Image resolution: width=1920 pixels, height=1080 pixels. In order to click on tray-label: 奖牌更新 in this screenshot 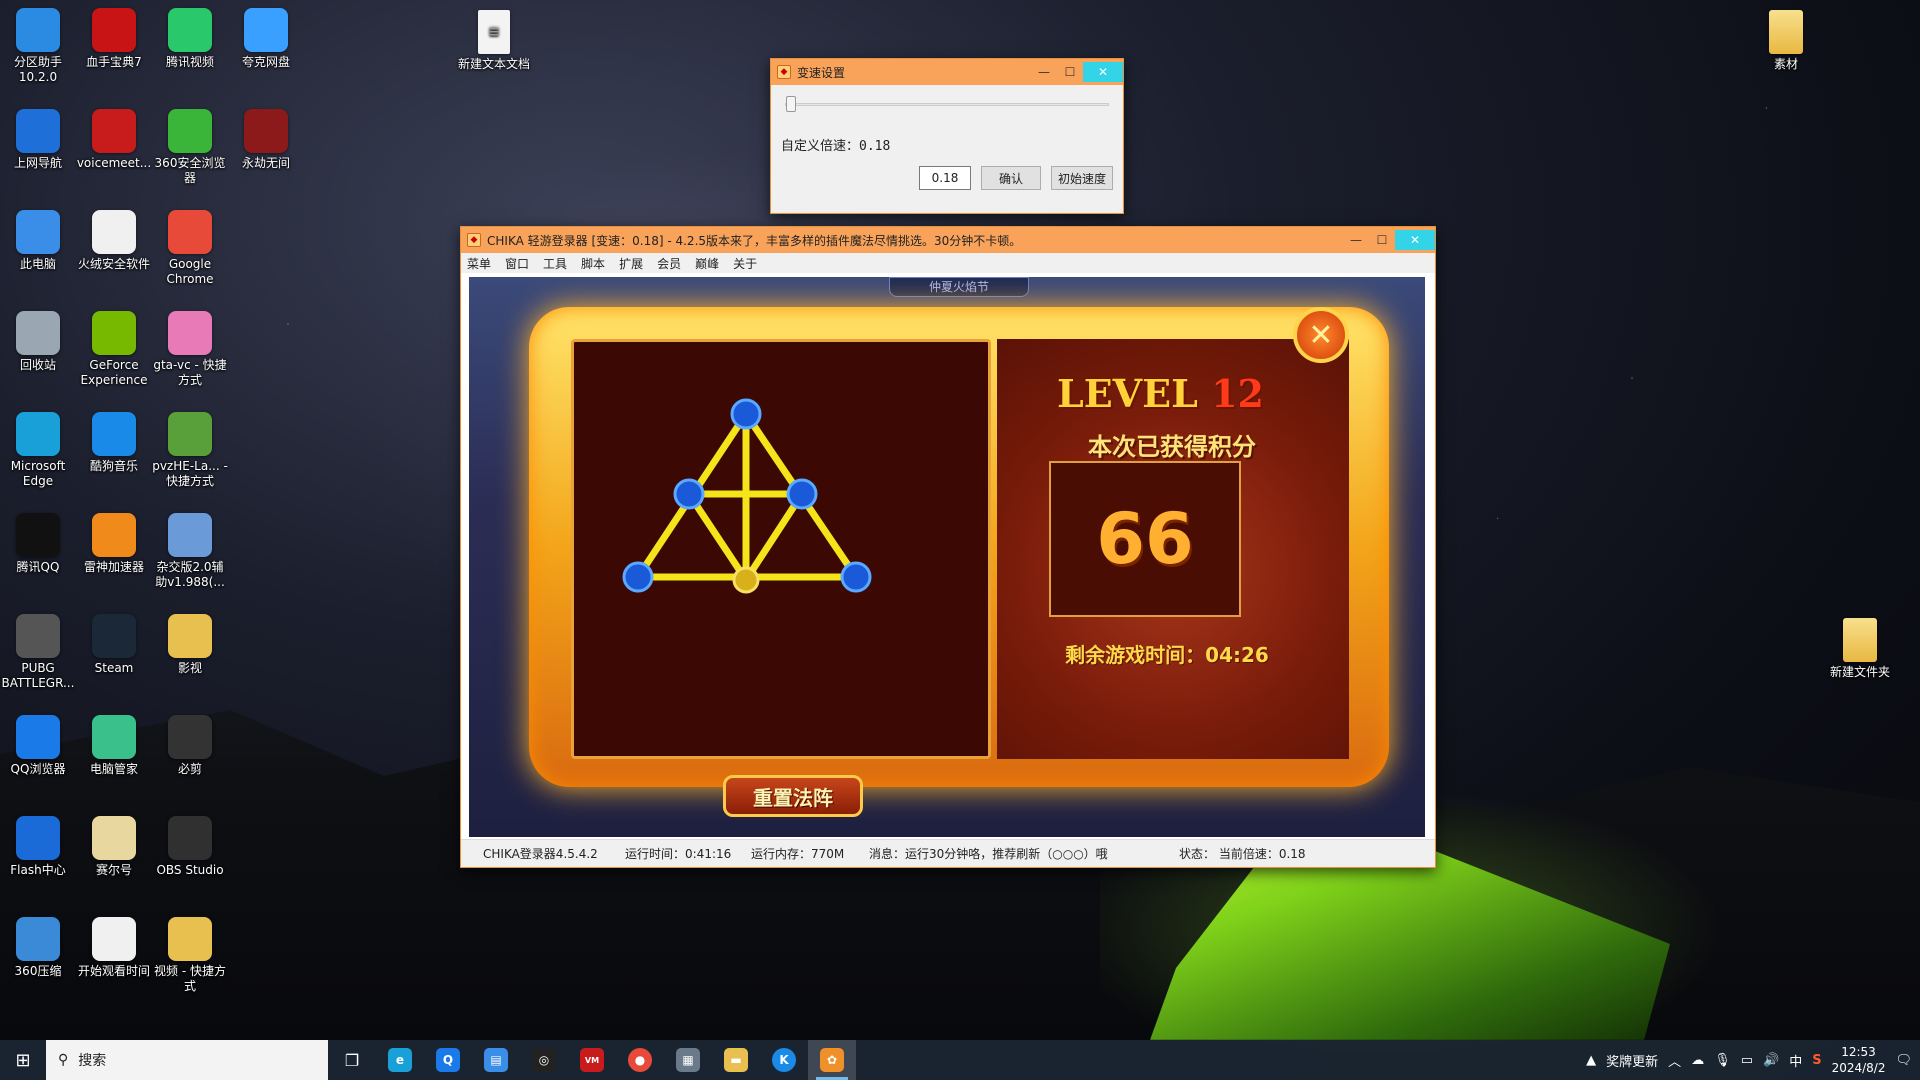, I will do `click(1632, 1060)`.